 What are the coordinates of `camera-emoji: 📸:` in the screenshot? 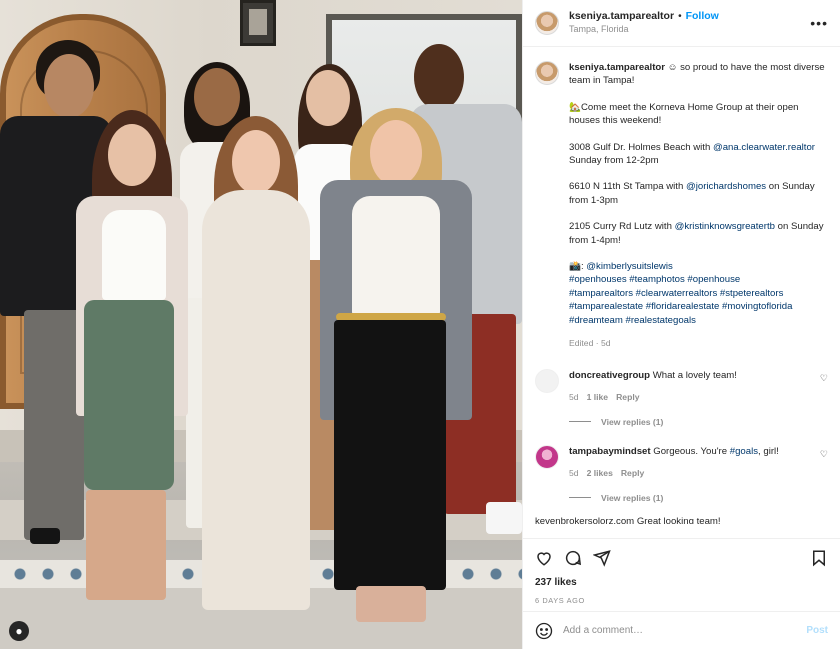 It's located at (578, 267).